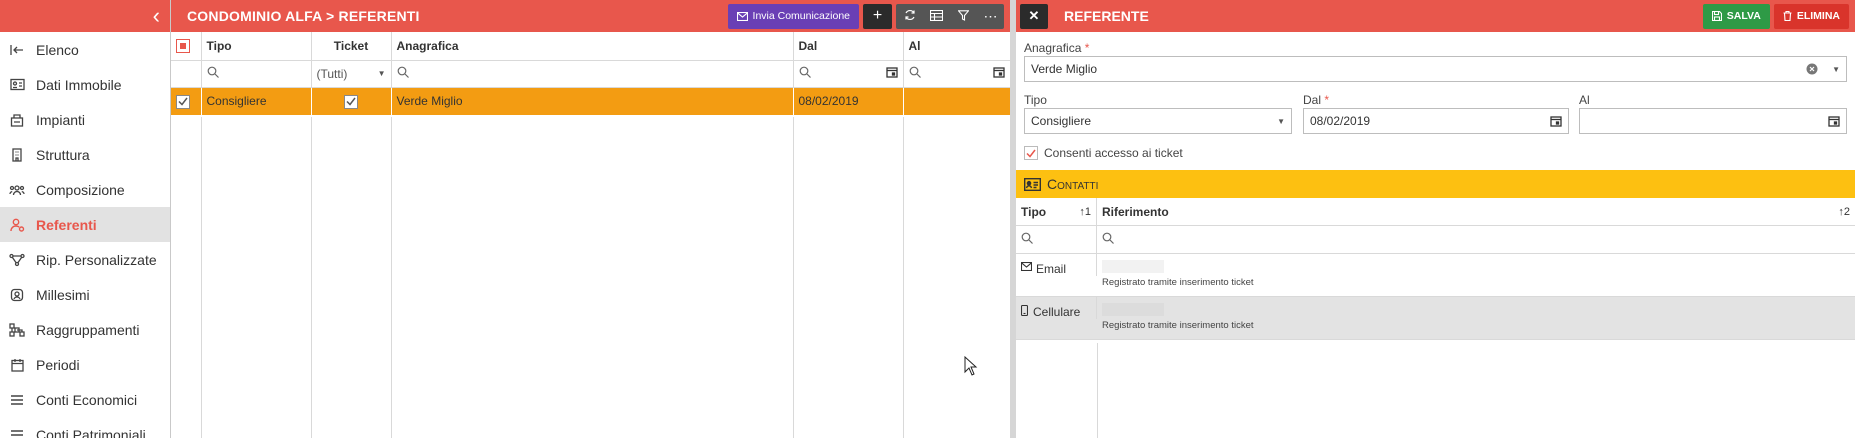  What do you see at coordinates (85, 427) in the screenshot?
I see `sidebar-item-conti-patrimoniali: Conti Patrimoniali` at bounding box center [85, 427].